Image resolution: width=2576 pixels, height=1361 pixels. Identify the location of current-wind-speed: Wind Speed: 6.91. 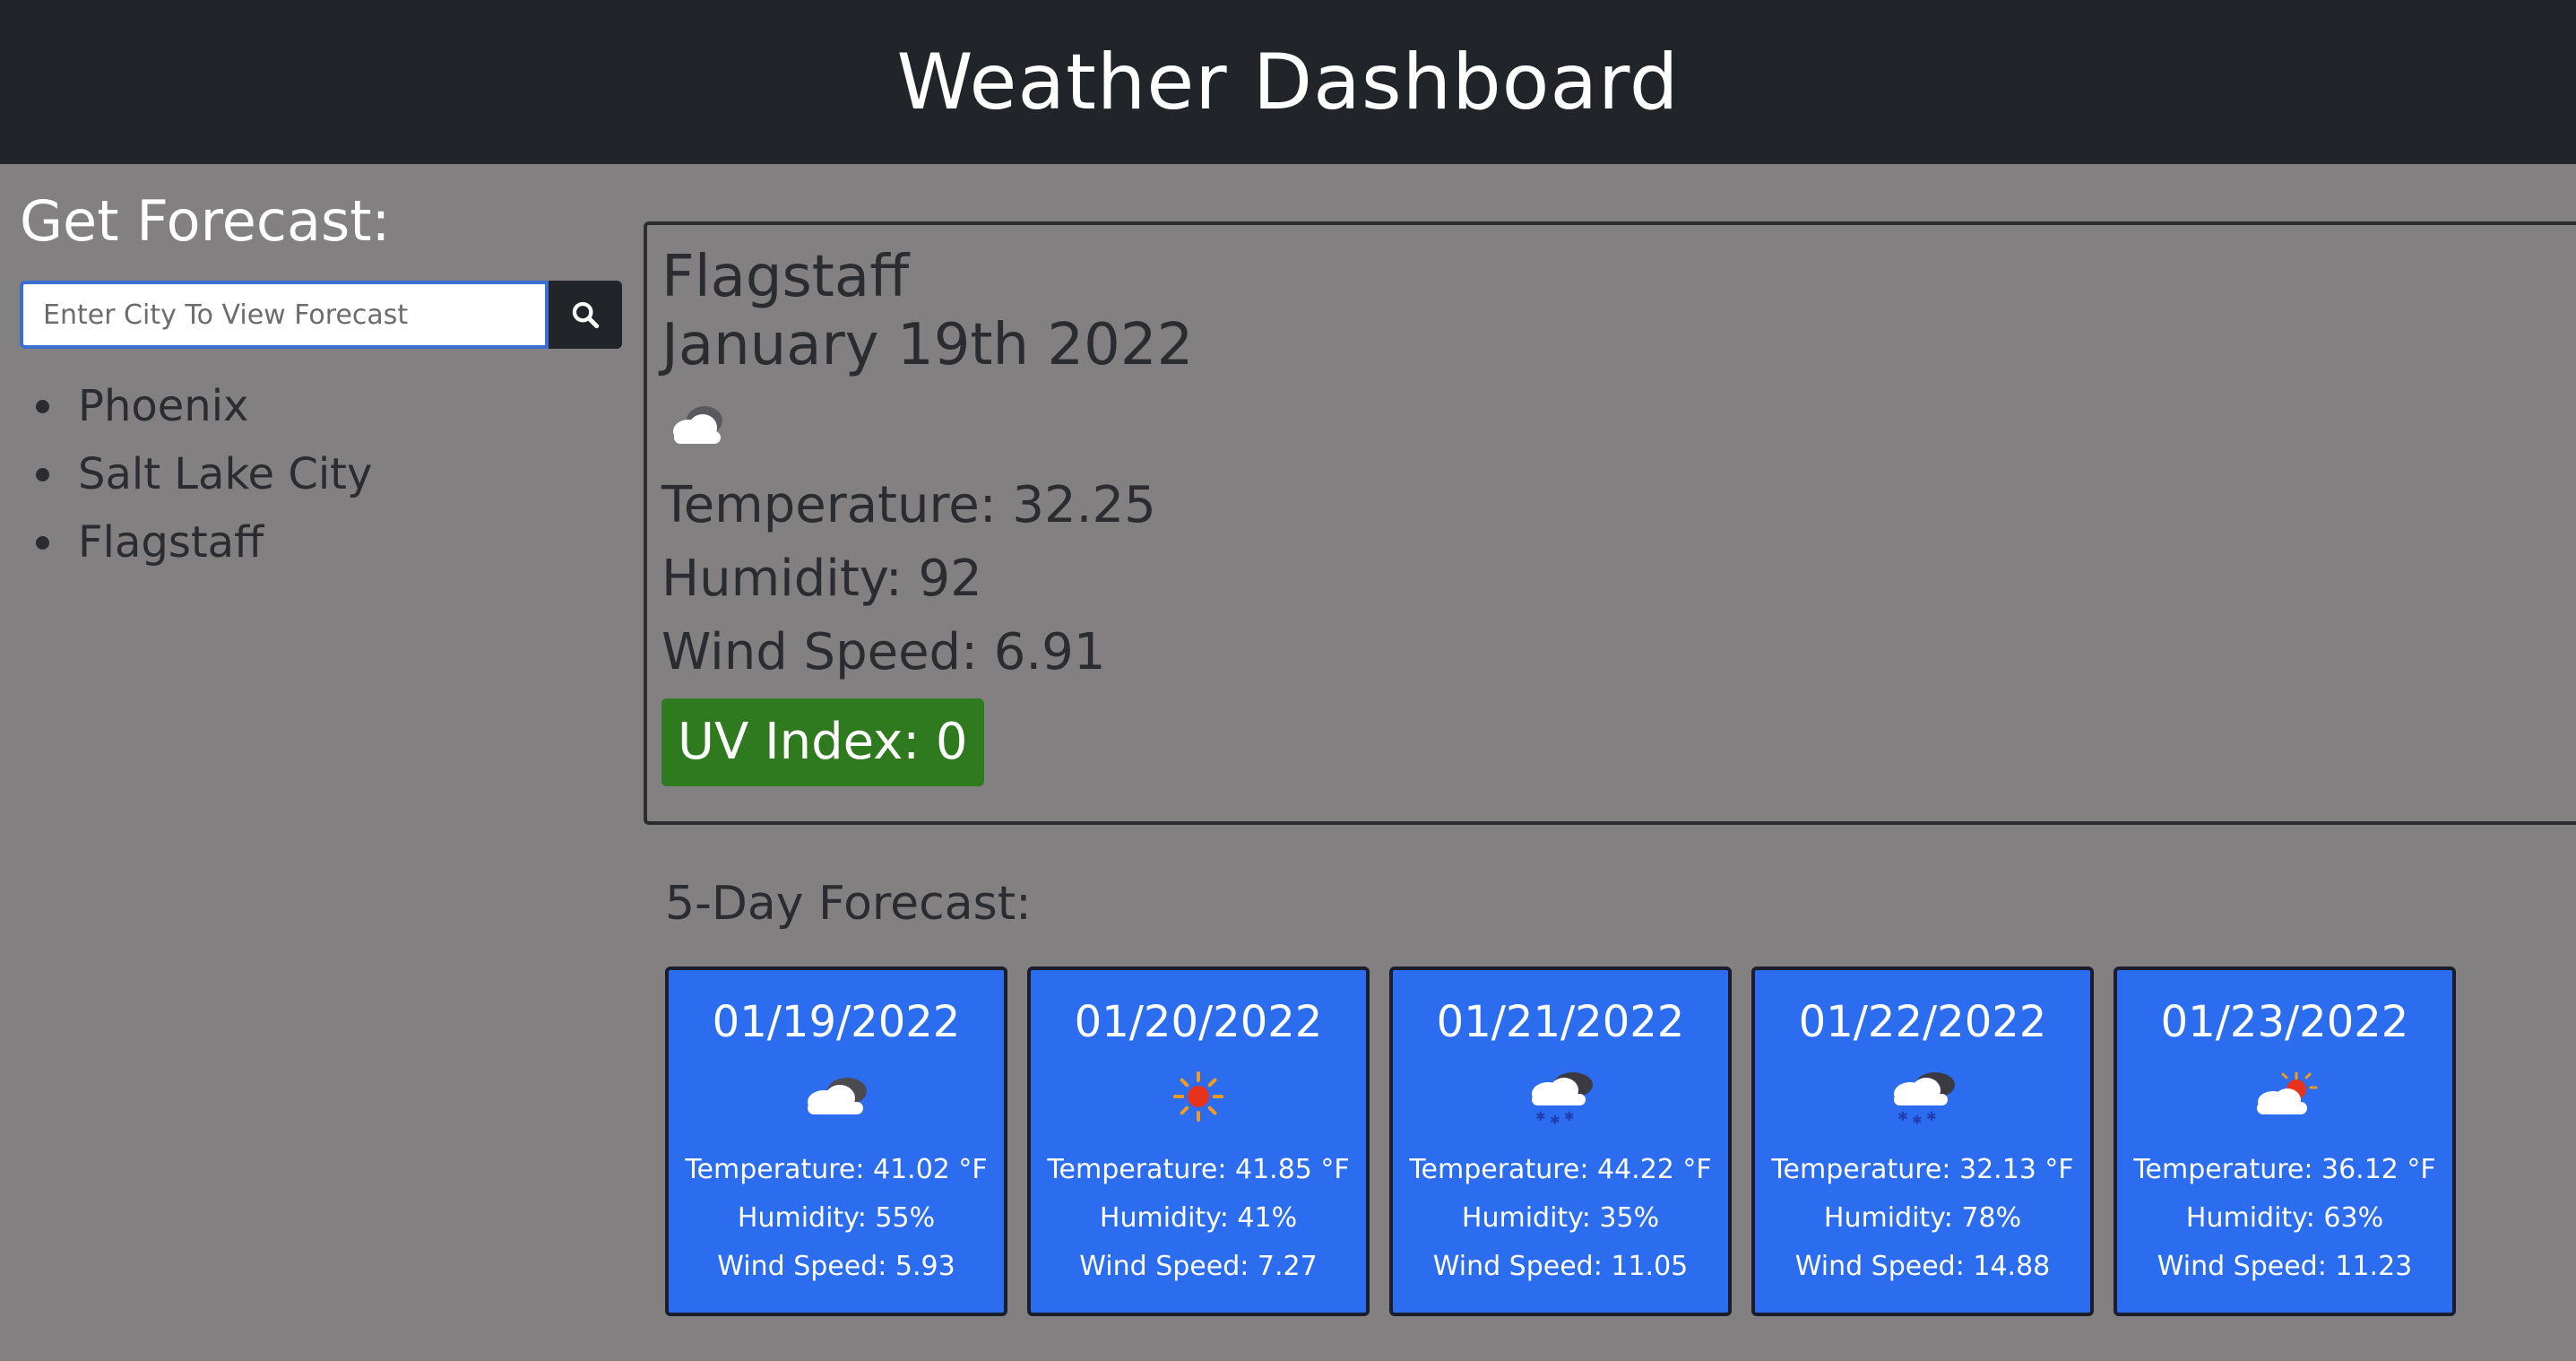
(883, 652).